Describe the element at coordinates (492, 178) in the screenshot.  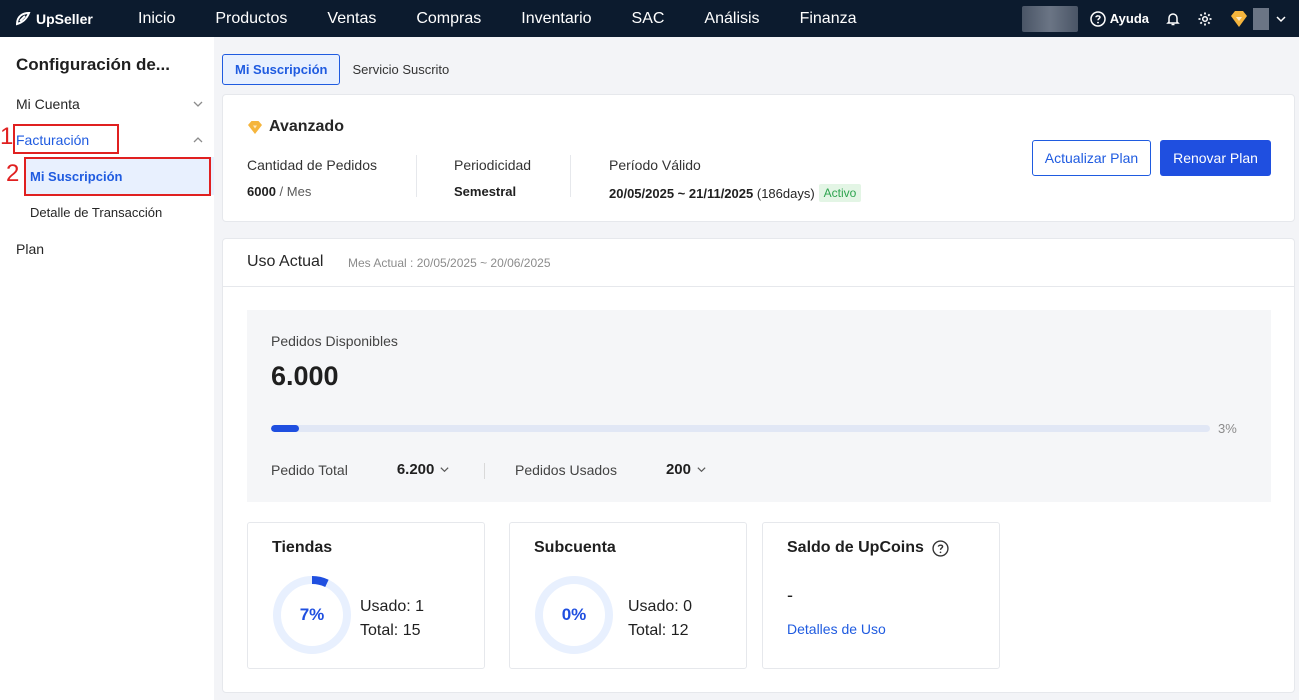
I see `periodicity: Periodicidad Semestral` at that location.